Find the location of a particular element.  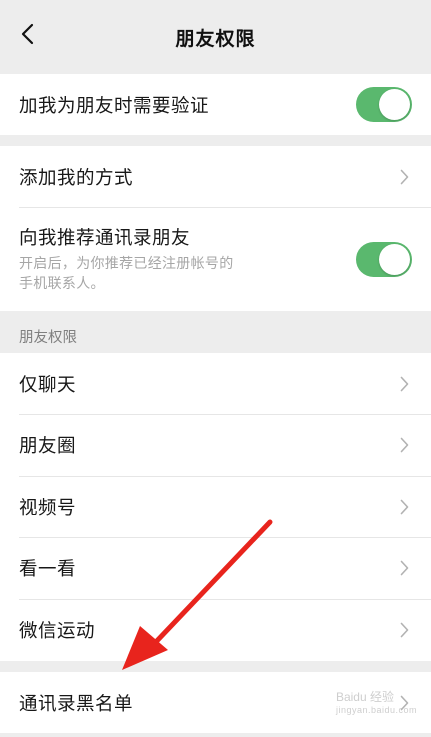

permission-item-moments: 朋友圈 is located at coordinates (215, 445).